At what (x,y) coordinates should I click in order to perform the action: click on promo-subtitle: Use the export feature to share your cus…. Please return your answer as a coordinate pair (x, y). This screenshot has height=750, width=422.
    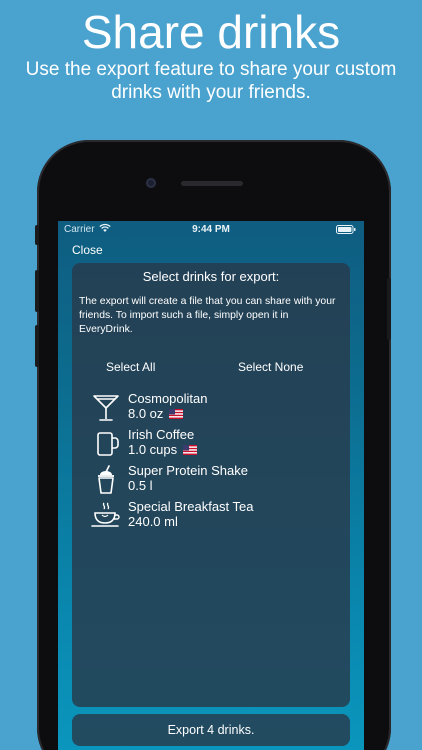
    Looking at the image, I should click on (211, 81).